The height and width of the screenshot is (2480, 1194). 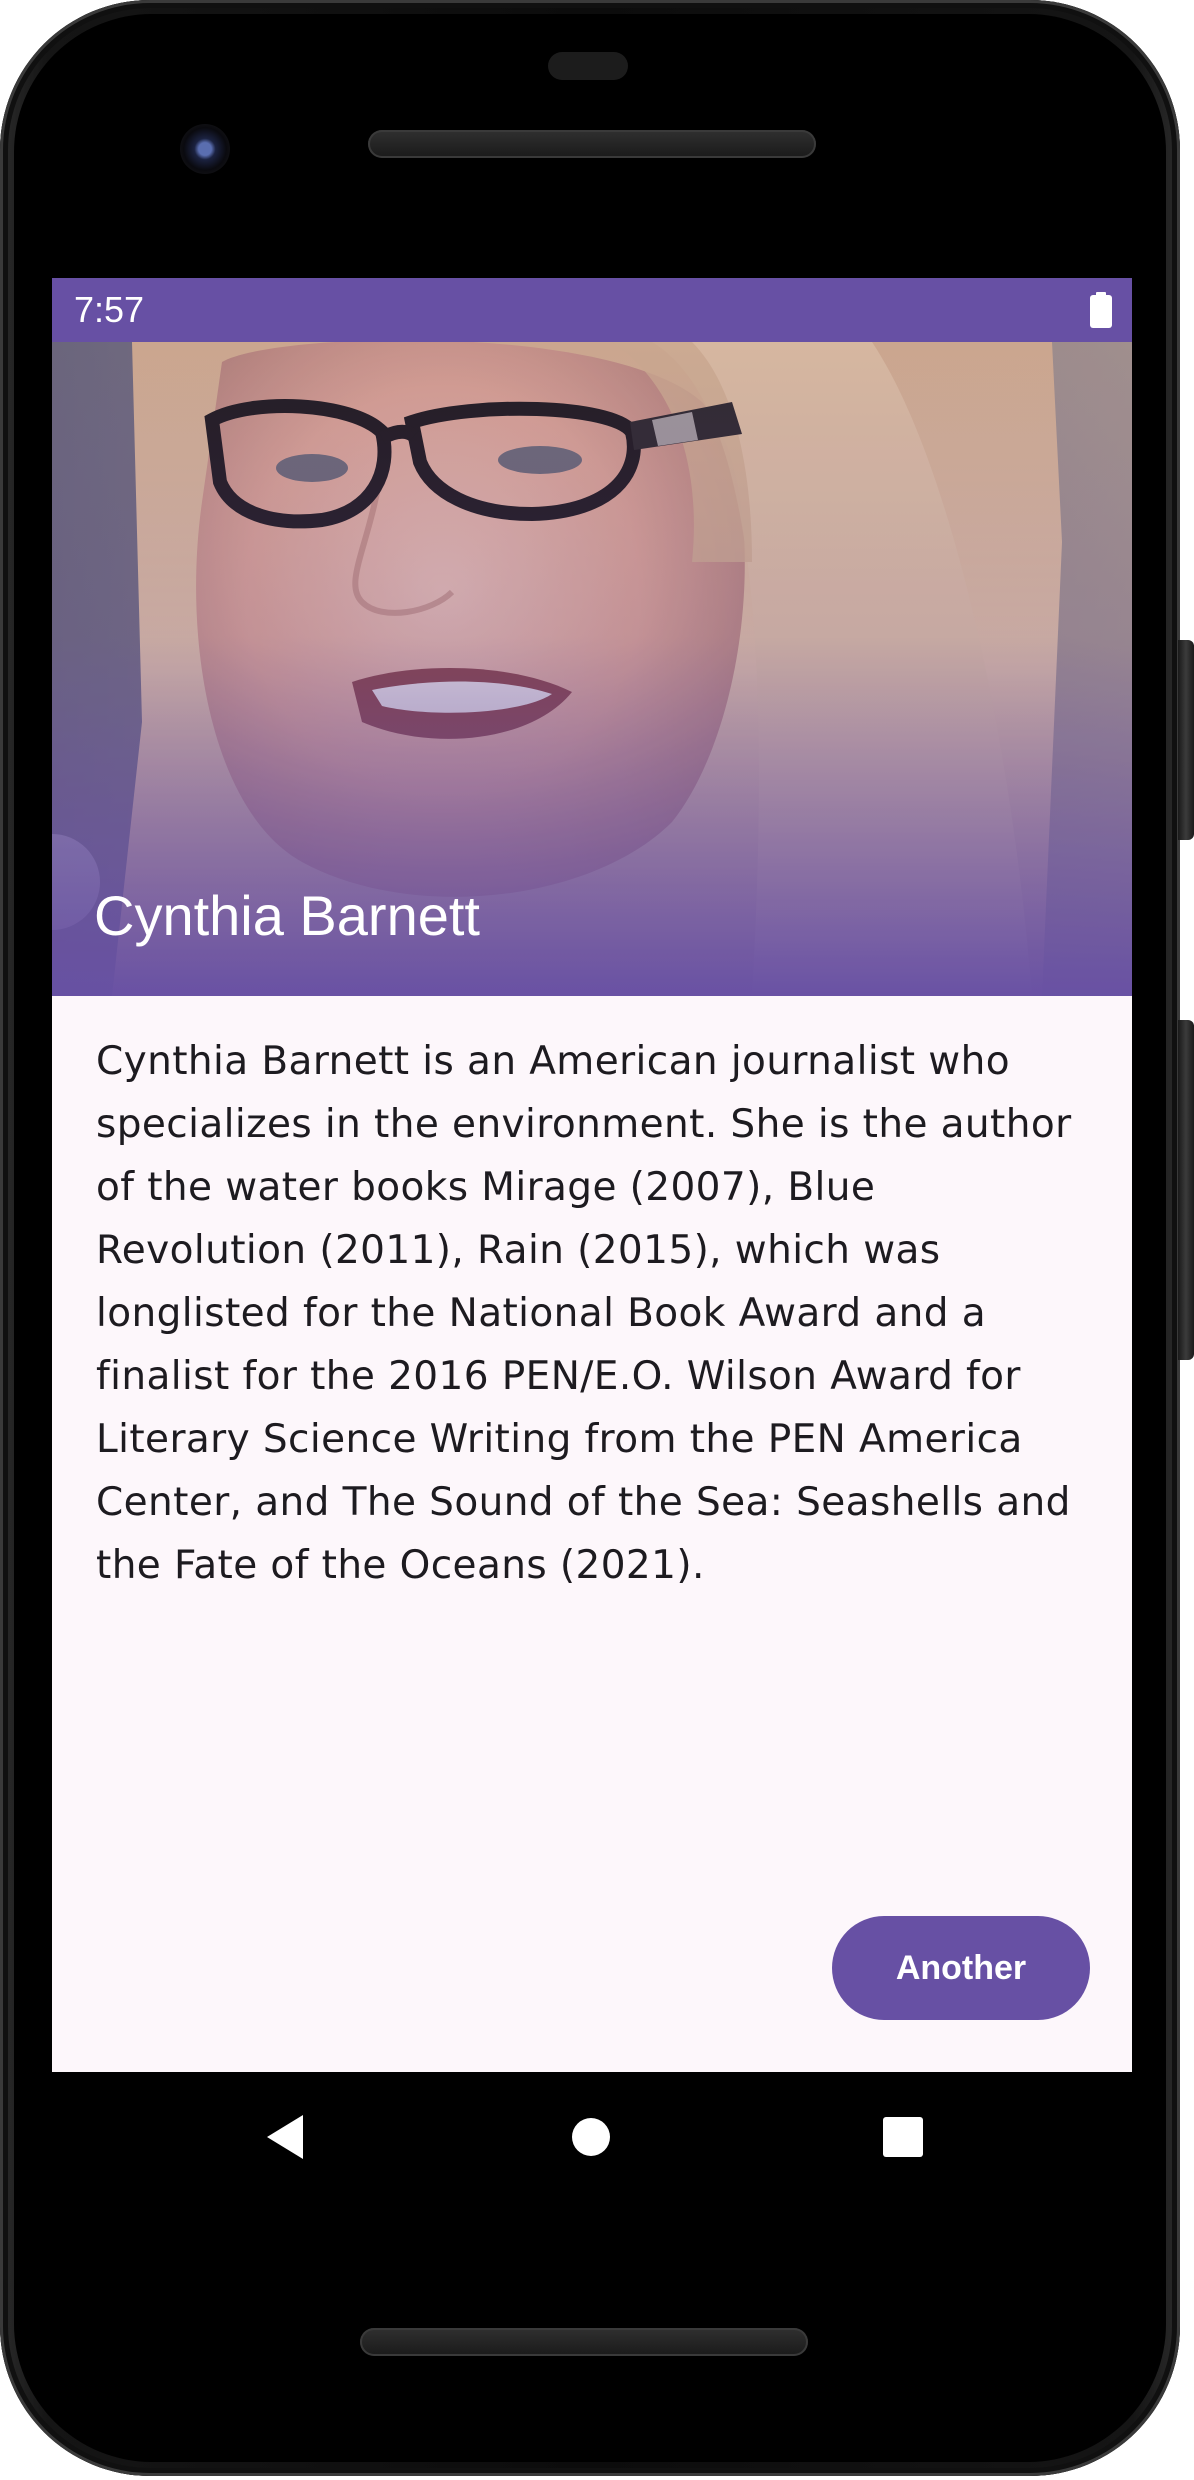 I want to click on author-name: Cynthia Barnett, so click(x=287, y=915).